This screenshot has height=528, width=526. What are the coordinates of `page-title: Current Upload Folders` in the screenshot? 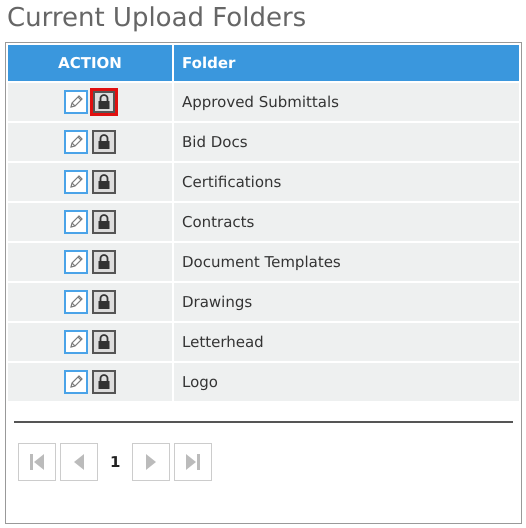 It's located at (157, 18).